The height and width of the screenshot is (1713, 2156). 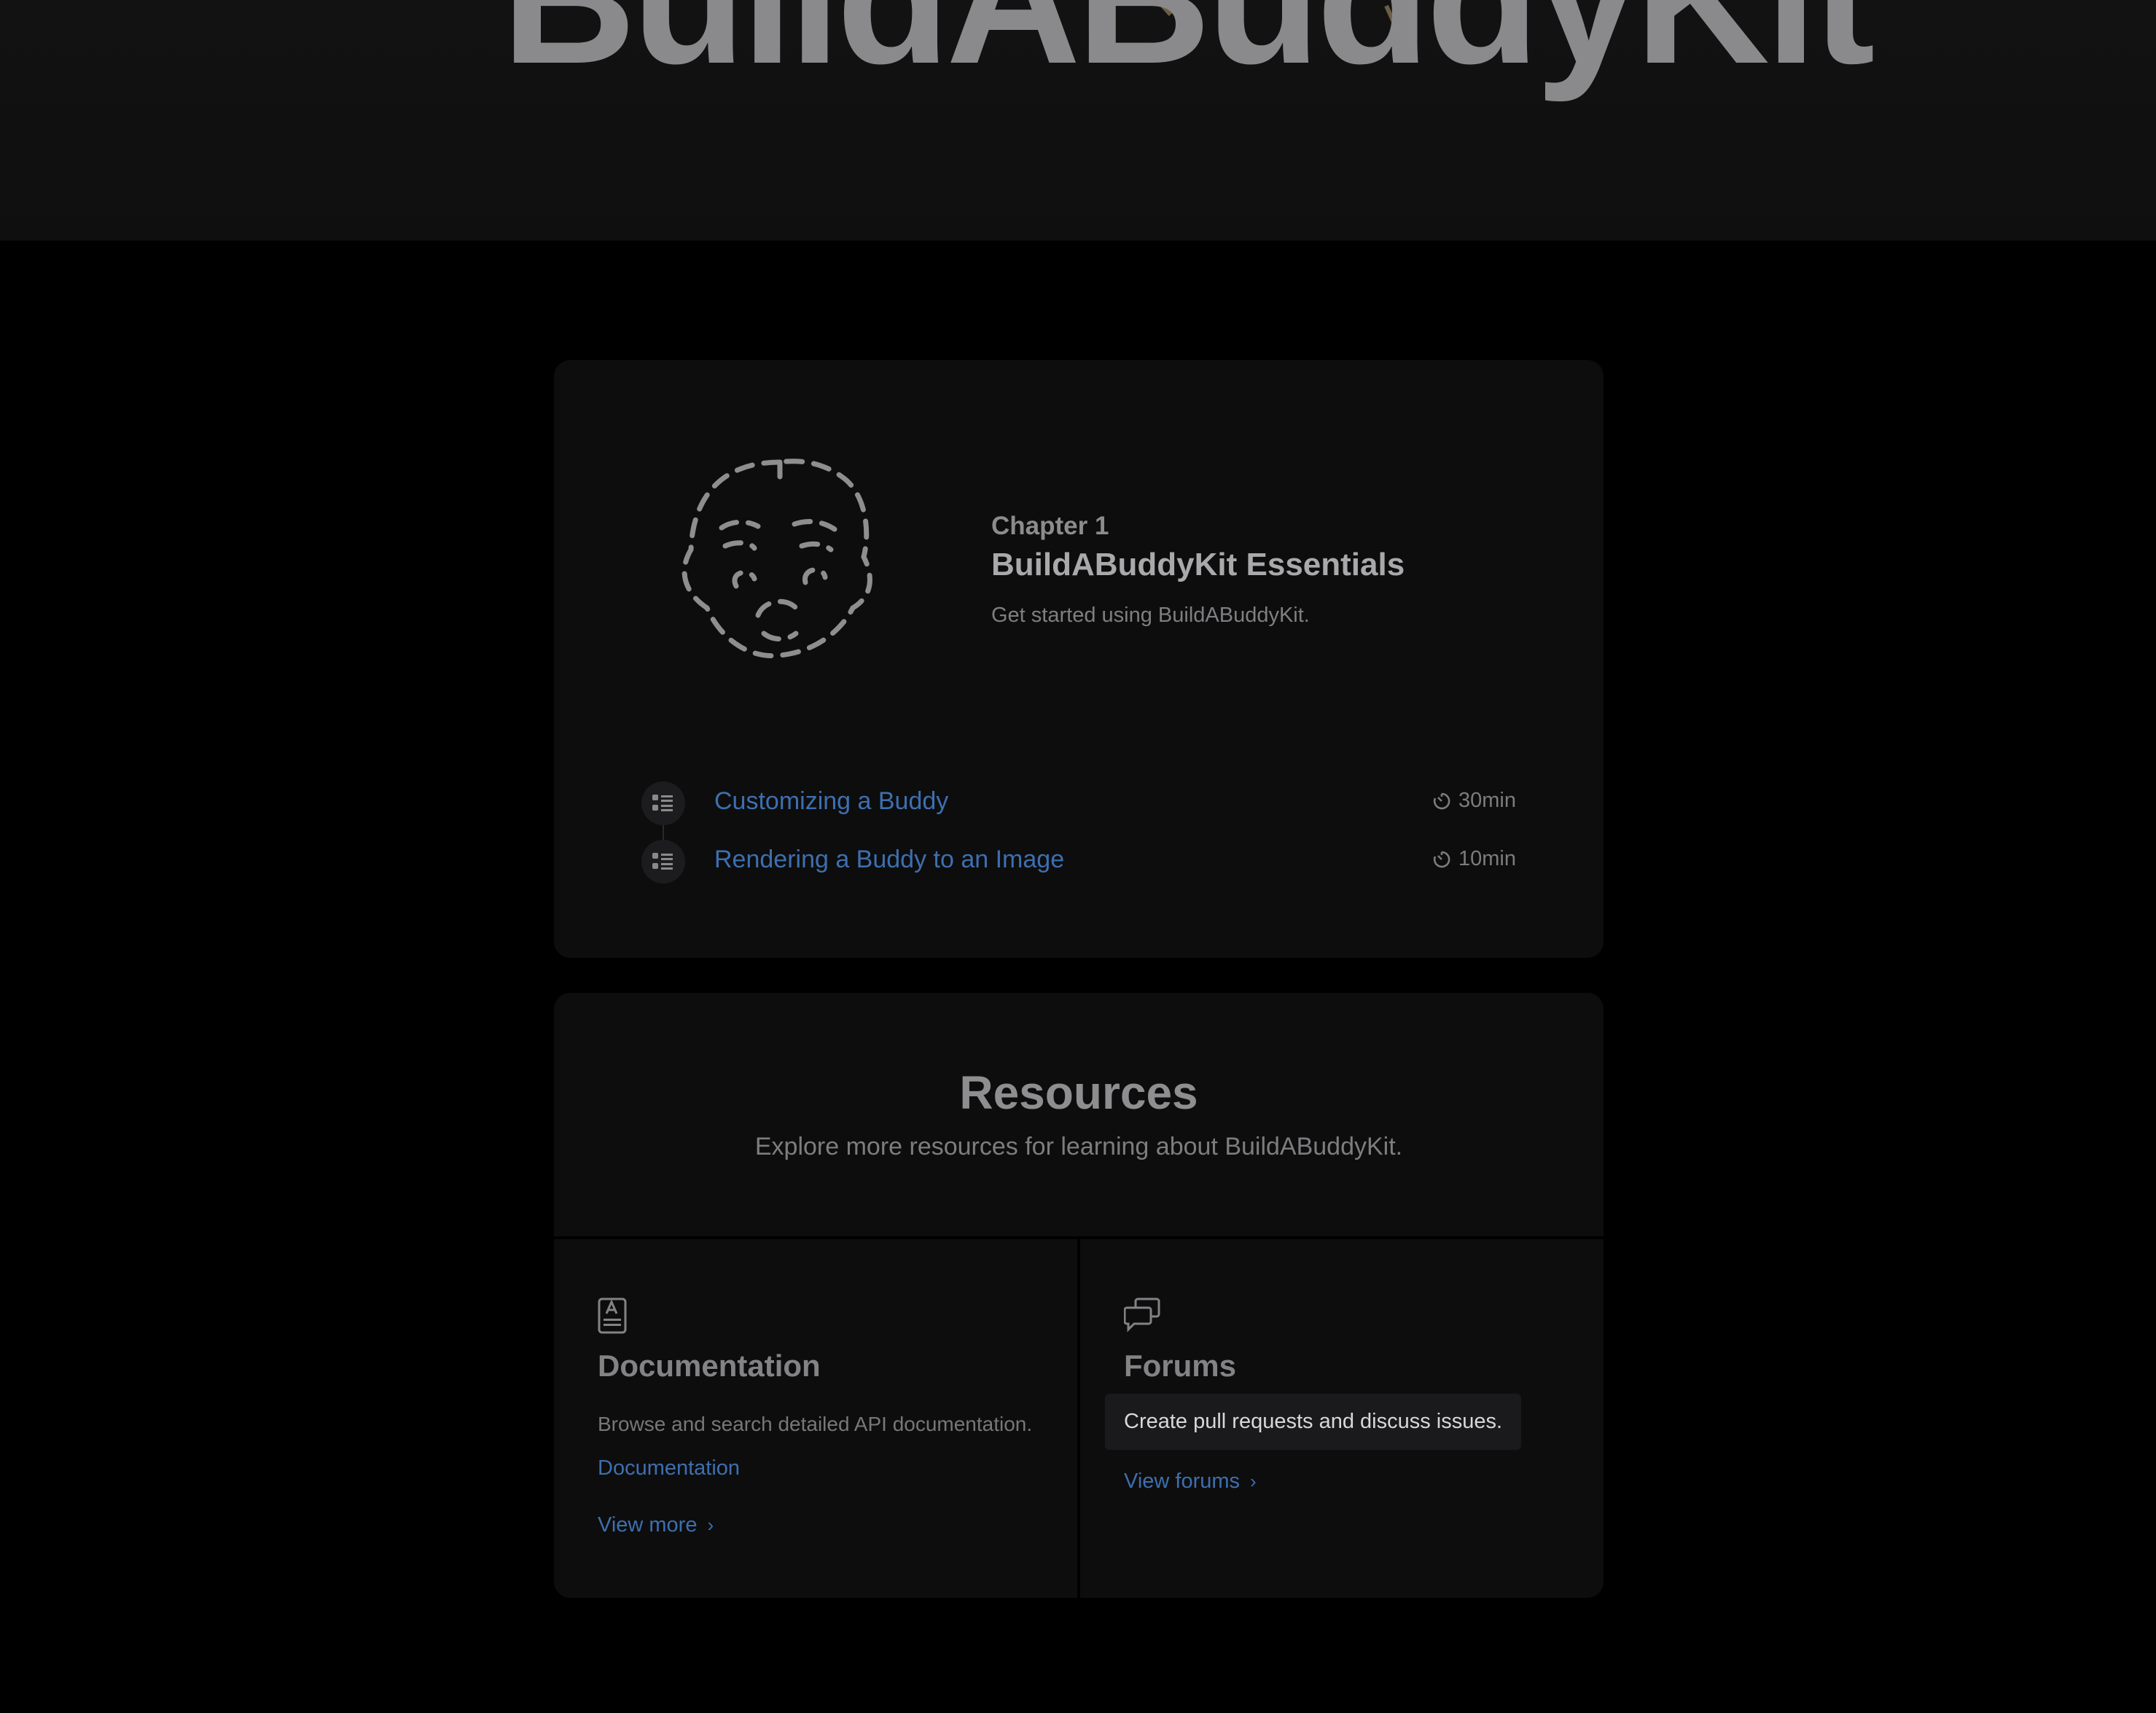 I want to click on chapter-label: Chapter 1, so click(x=1050, y=526).